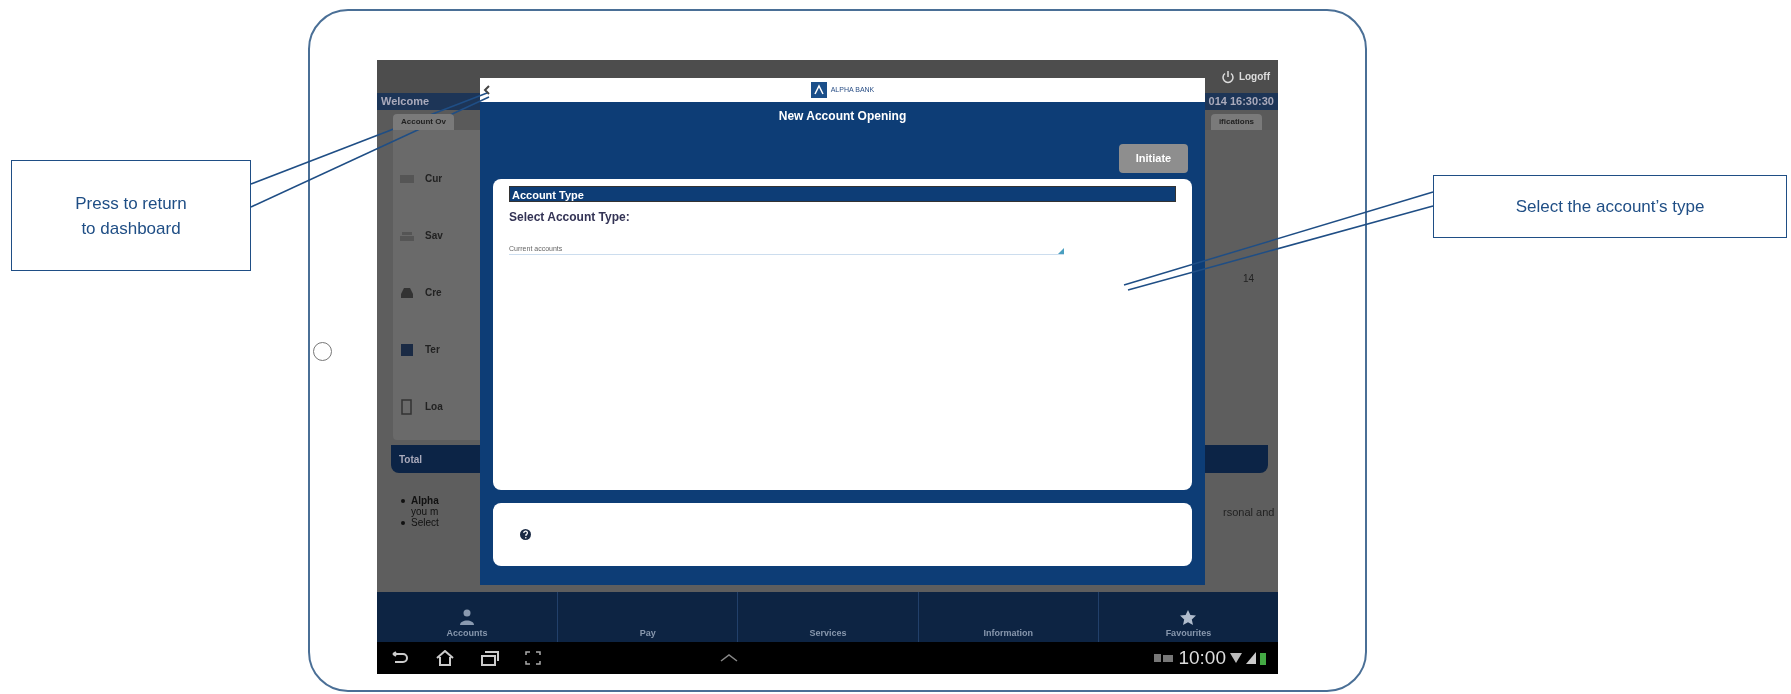  What do you see at coordinates (1610, 206) in the screenshot?
I see `callout-box: Select the account’s type` at bounding box center [1610, 206].